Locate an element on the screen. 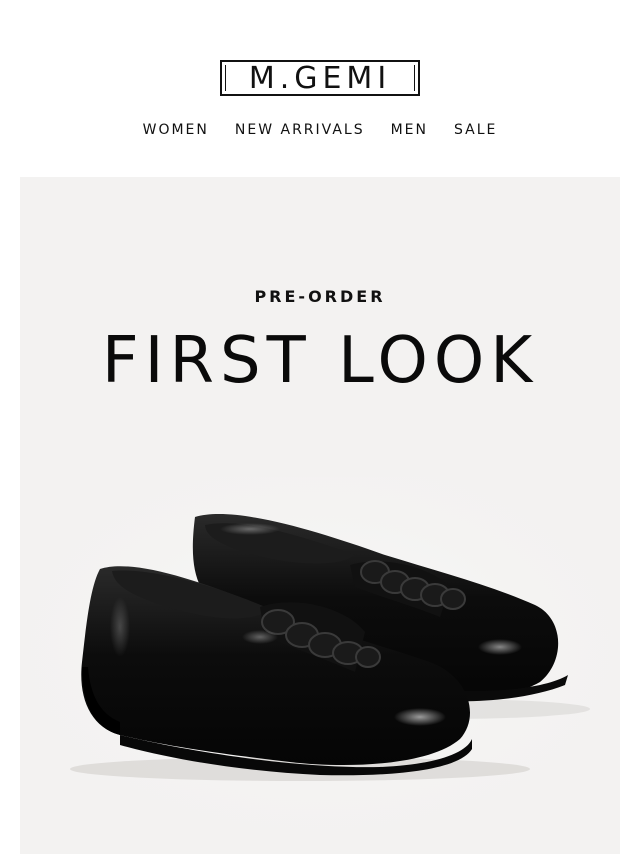 The image size is (640, 854). brand-logo-text: M.GEMI is located at coordinates (320, 78).